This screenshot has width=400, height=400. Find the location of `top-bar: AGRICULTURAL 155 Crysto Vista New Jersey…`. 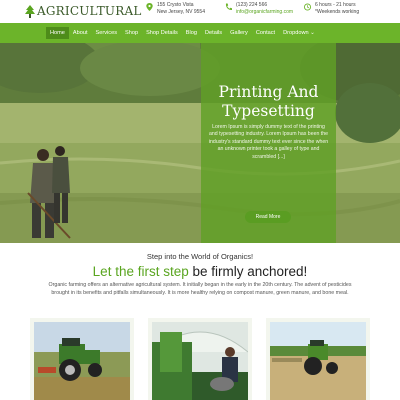

top-bar: AGRICULTURAL 155 Crysto Vista New Jersey… is located at coordinates (200, 12).